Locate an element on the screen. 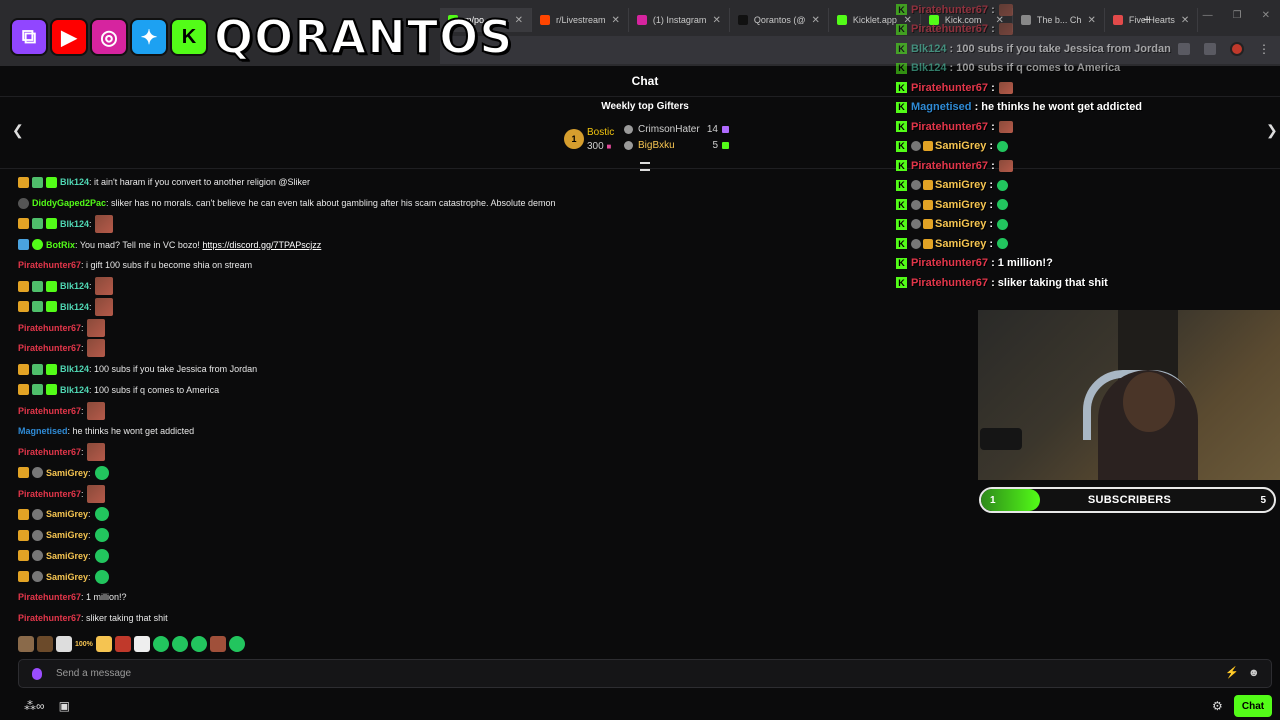 The width and height of the screenshot is (1280, 720). chat-username: DiddyGaped2Pac is located at coordinates (69, 203).